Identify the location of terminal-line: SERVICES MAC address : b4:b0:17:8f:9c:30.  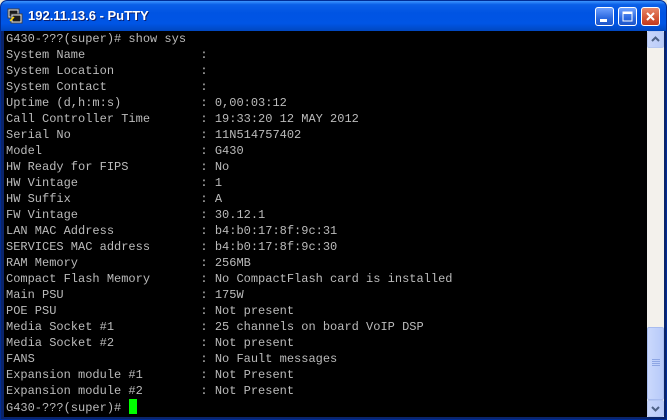
(172, 247).